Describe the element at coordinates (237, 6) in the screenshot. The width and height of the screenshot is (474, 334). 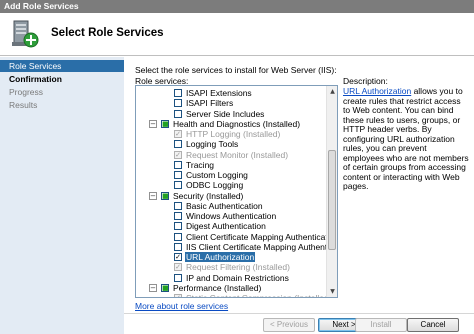
I see `window-title-bar: Add Role Services` at that location.